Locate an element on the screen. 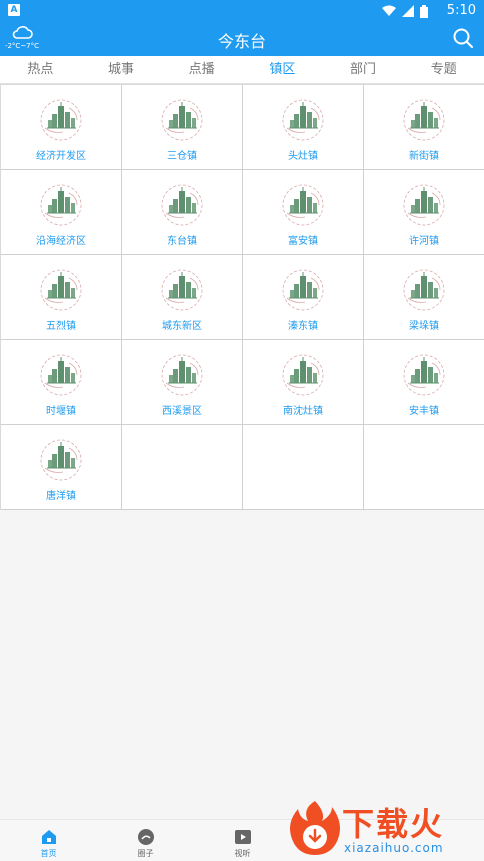  grid-item-label: 东台镇 is located at coordinates (182, 241).